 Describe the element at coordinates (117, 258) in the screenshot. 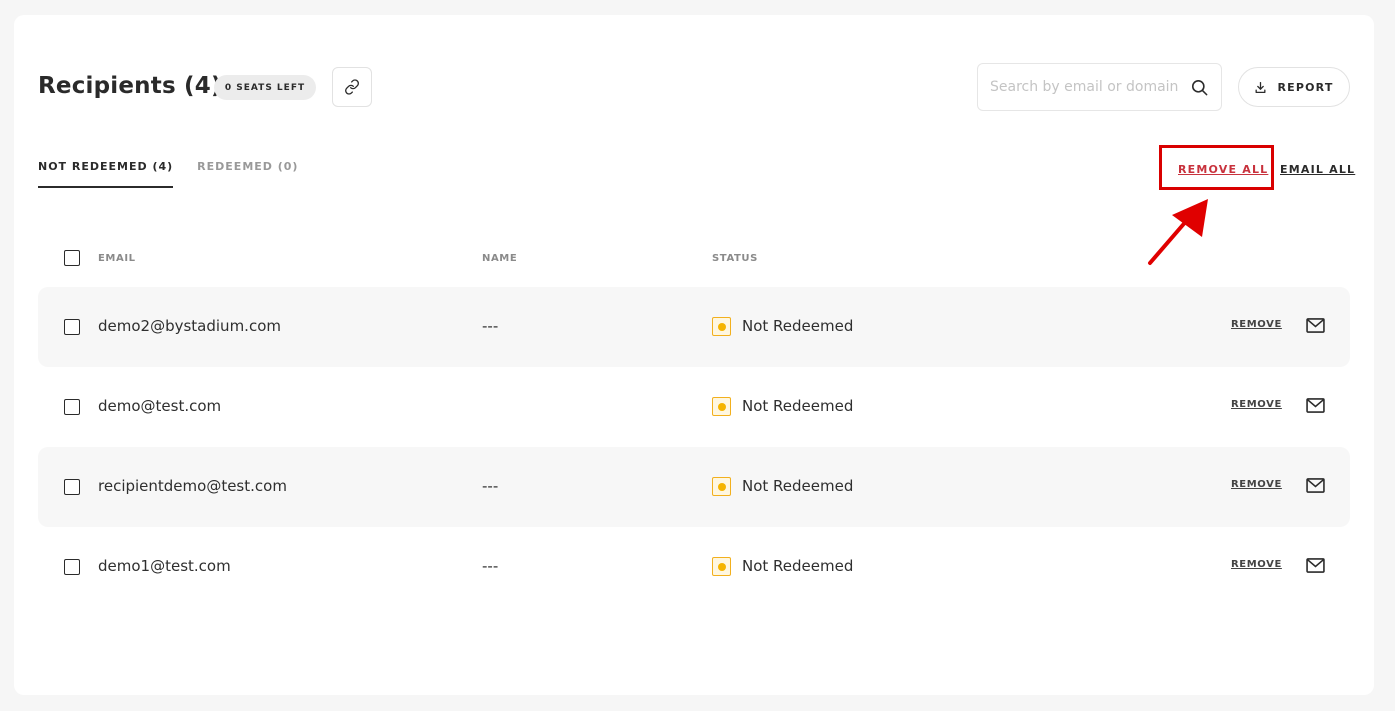

I see `column-header-email: EMAIL` at that location.